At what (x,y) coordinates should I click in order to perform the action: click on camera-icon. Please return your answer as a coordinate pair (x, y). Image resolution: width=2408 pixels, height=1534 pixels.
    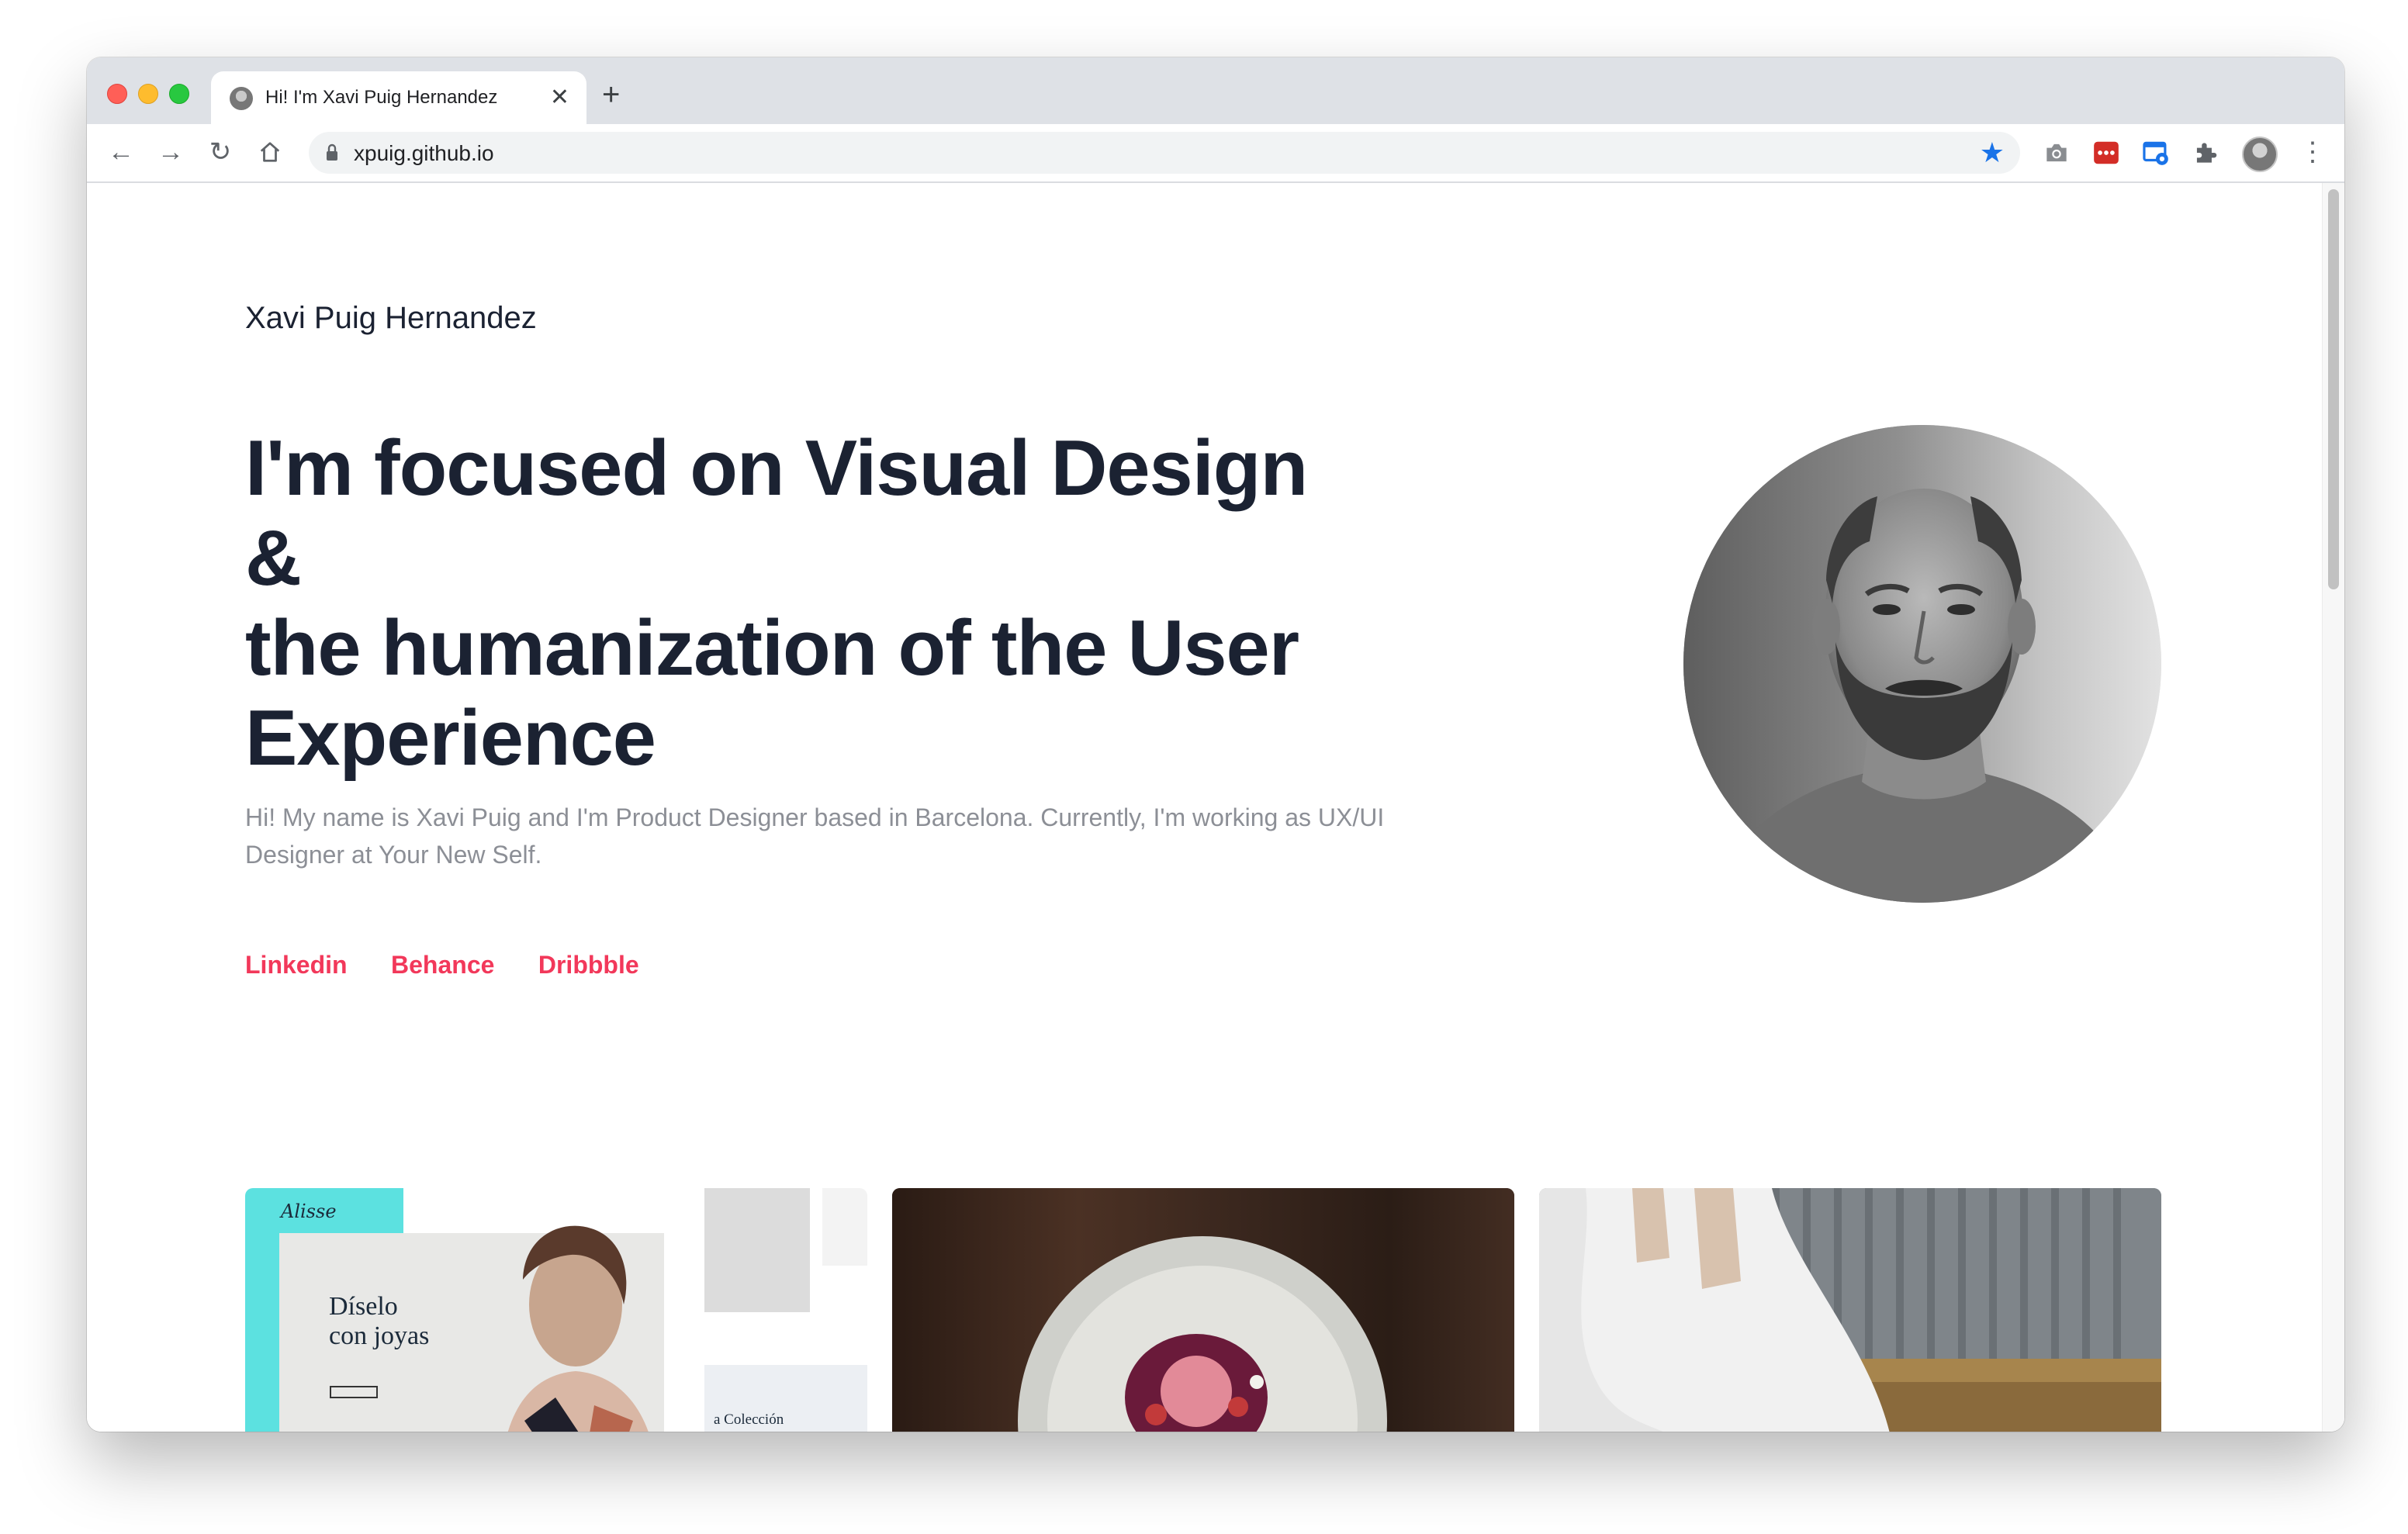
    Looking at the image, I should click on (2056, 153).